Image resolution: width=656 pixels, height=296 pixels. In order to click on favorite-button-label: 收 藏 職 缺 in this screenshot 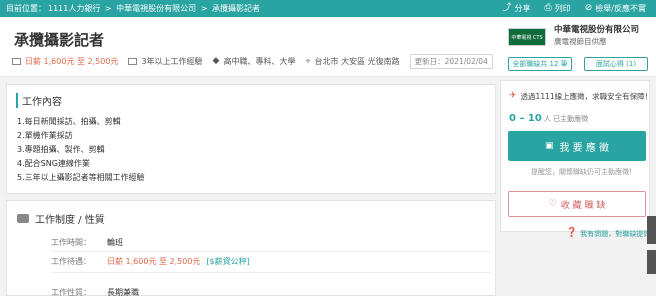, I will do `click(583, 205)`.